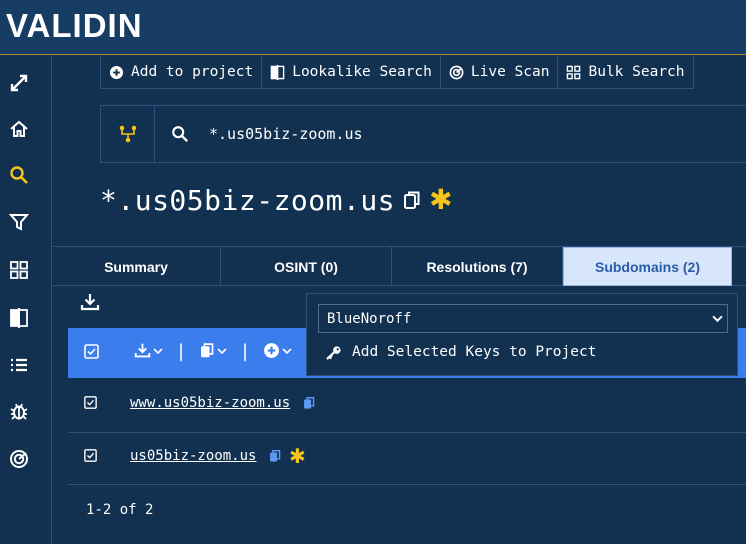 This screenshot has width=746, height=544. I want to click on lookalike-search-label: Lookalike Search, so click(362, 72).